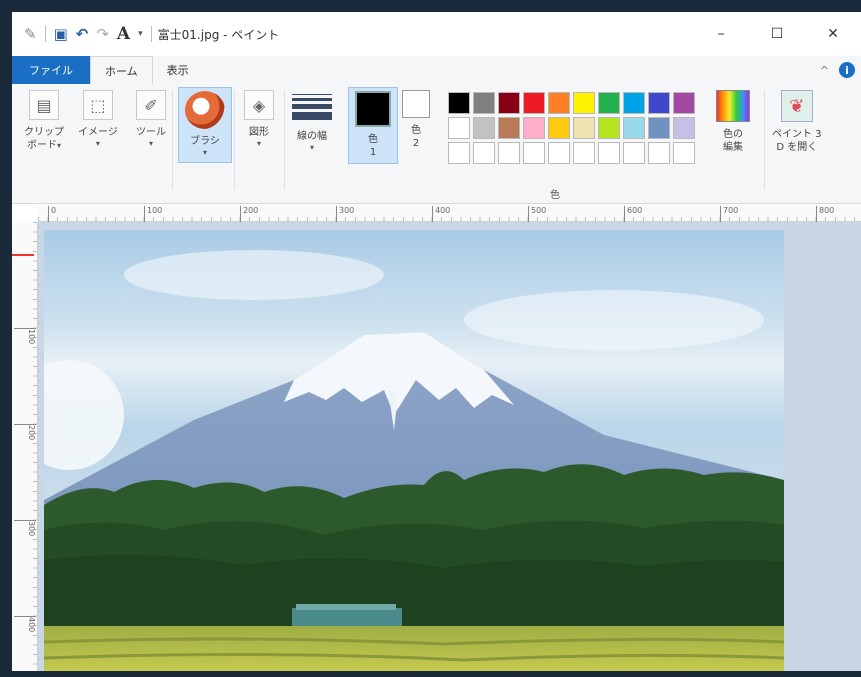 The image size is (861, 677). I want to click on tab-file: ファイル, so click(51, 70).